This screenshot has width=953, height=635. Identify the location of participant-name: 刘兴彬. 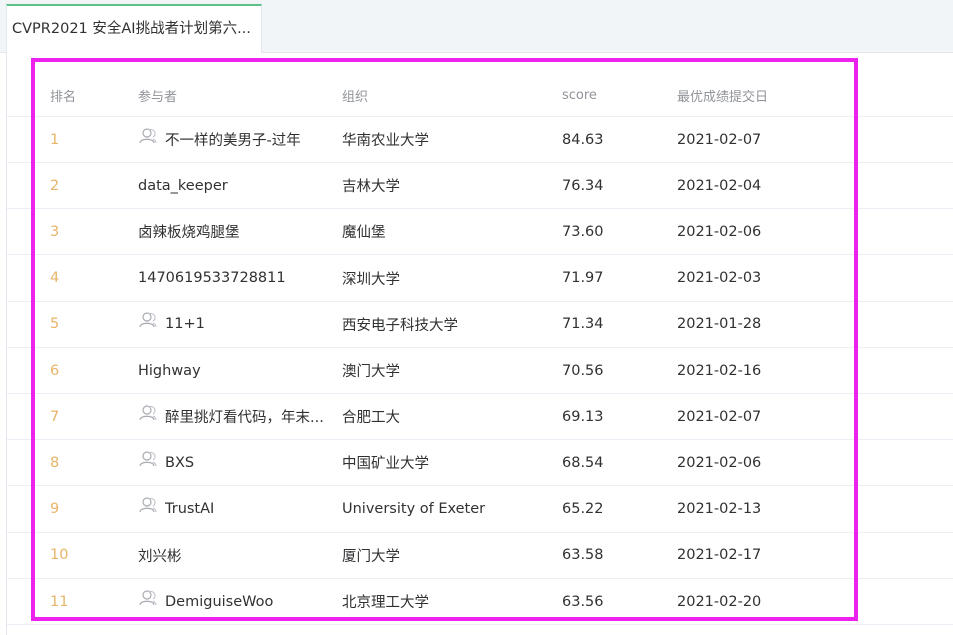
(160, 556).